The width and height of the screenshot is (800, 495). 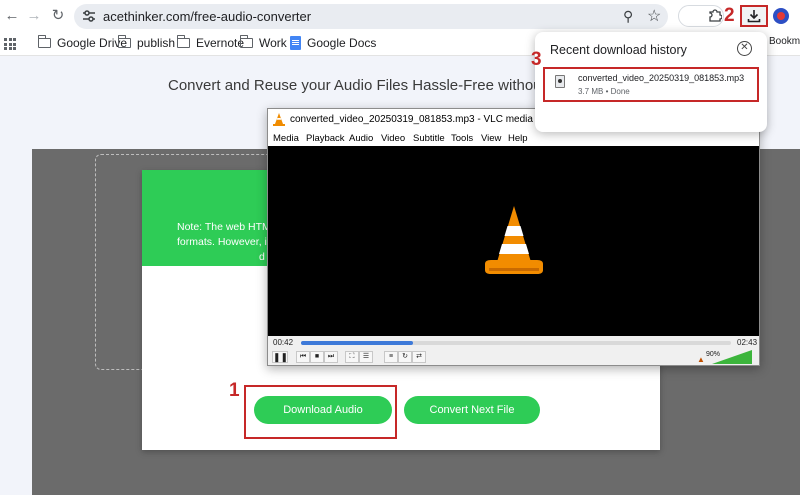 I want to click on pause-button: ❚❚, so click(x=280, y=357).